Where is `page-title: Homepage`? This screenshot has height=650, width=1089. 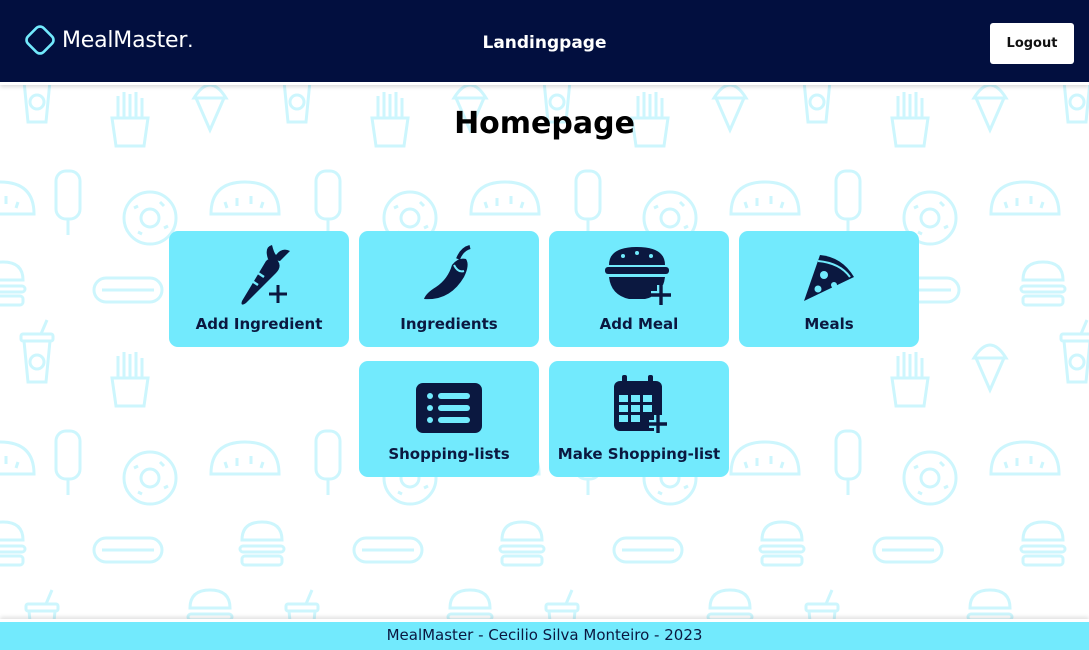
page-title: Homepage is located at coordinates (544, 123).